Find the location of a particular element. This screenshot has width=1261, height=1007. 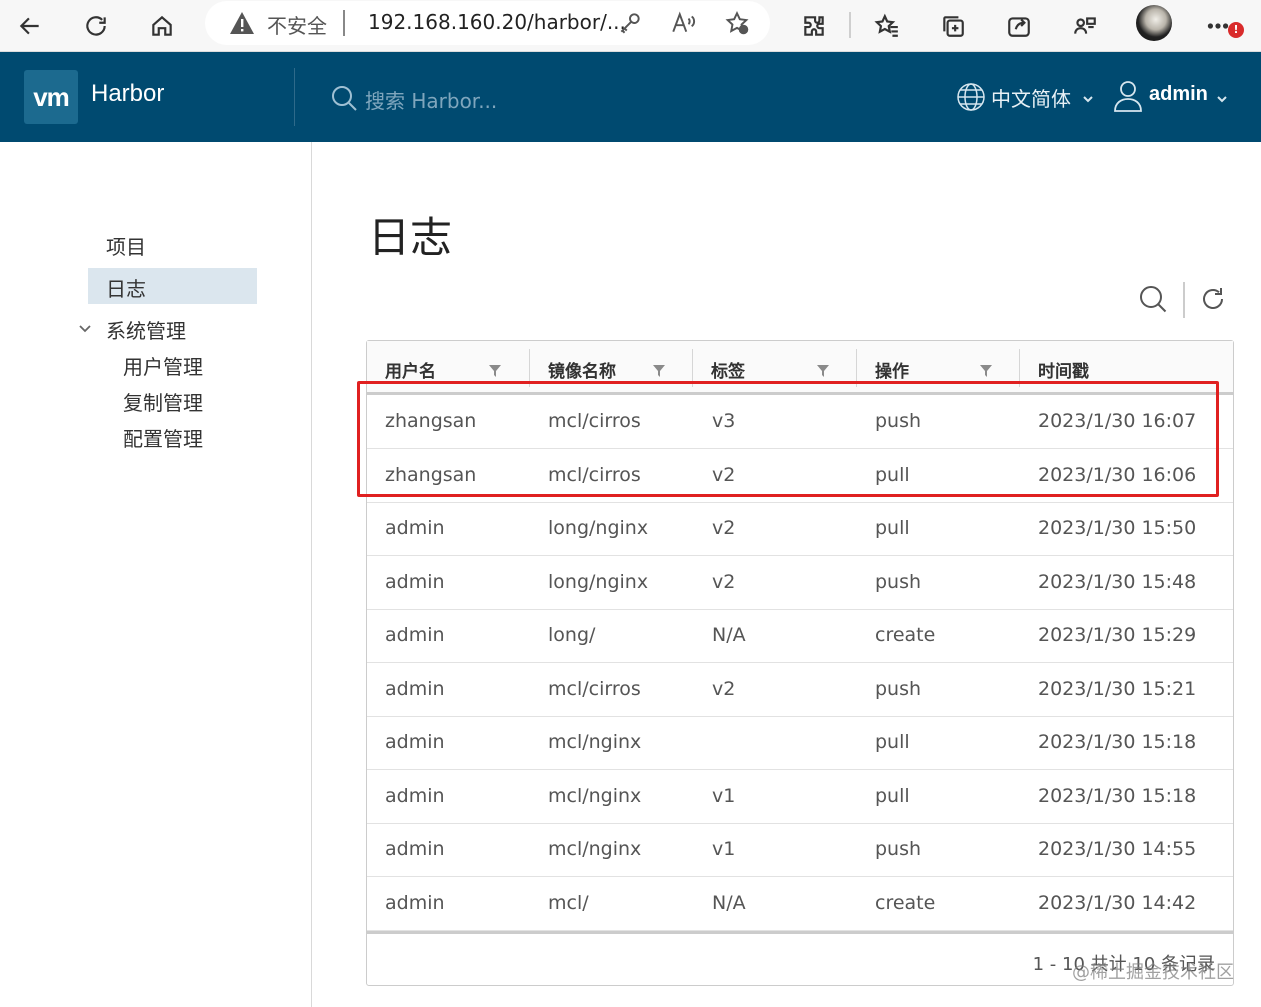

extensions-icon is located at coordinates (814, 26).